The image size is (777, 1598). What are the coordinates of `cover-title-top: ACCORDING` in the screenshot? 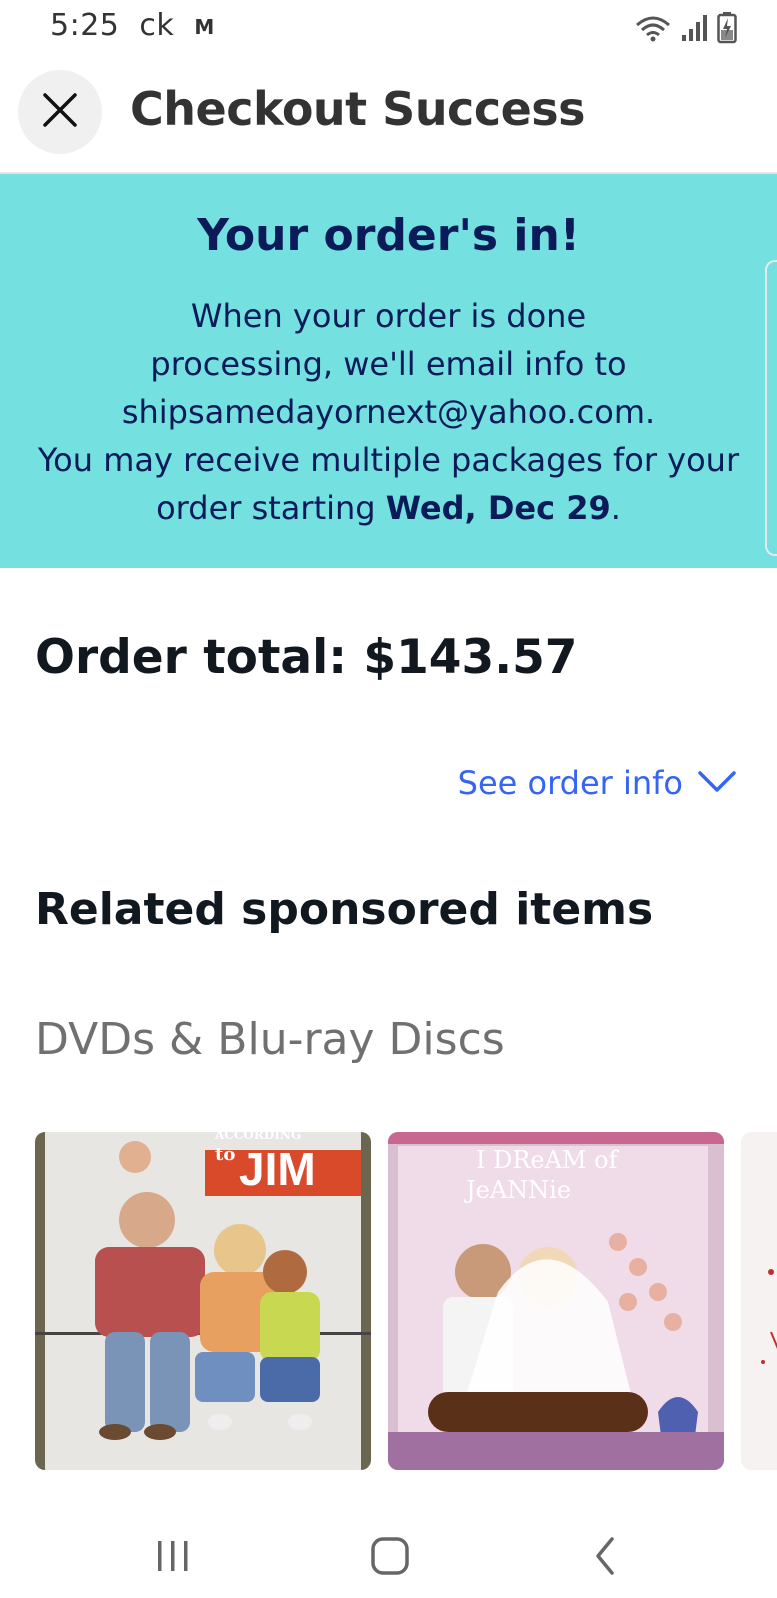 It's located at (258, 1137).